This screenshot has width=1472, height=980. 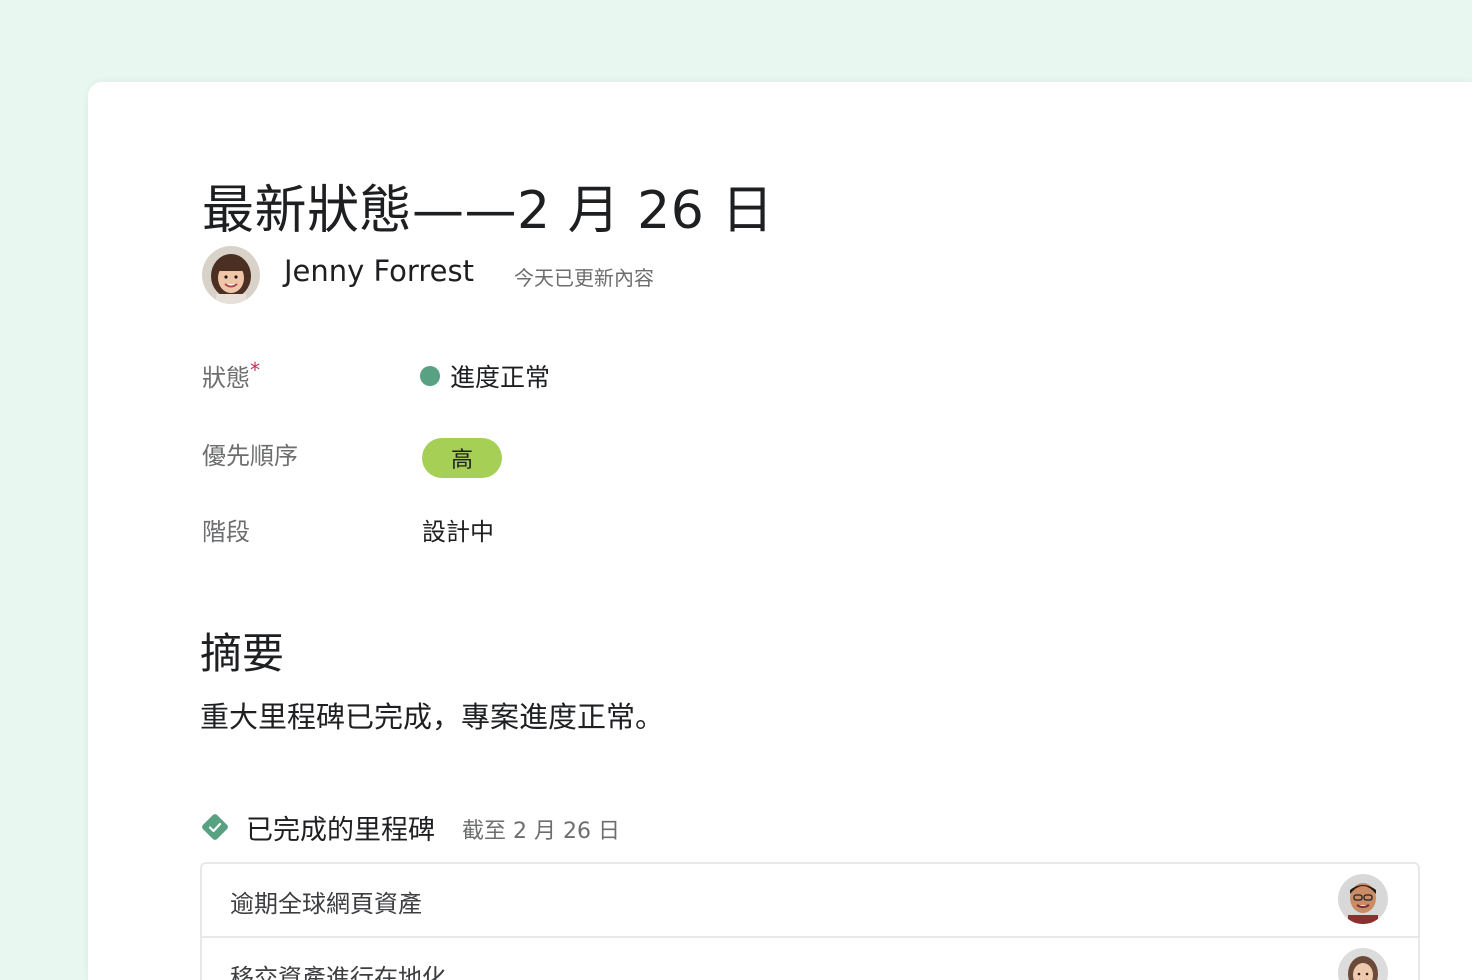 I want to click on author-avatar, so click(x=231, y=275).